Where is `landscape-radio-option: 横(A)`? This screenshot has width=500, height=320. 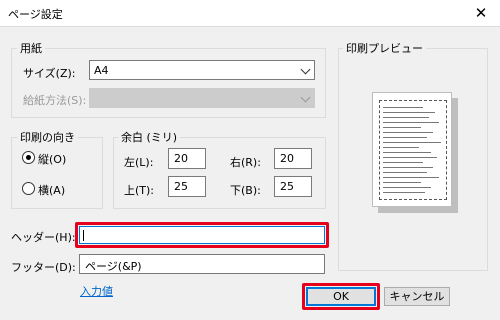 landscape-radio-option: 横(A) is located at coordinates (52, 189).